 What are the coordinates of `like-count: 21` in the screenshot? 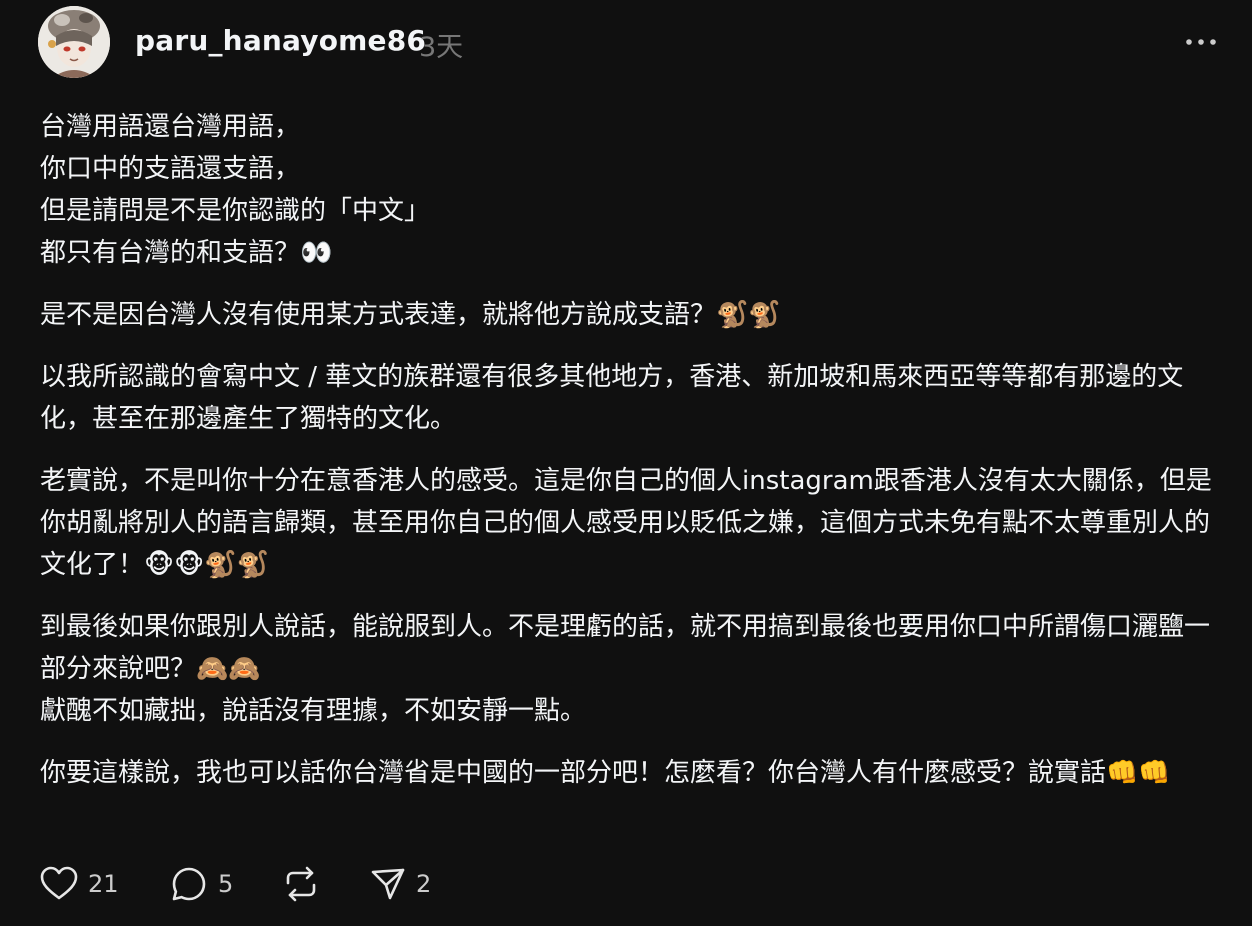 It's located at (103, 884).